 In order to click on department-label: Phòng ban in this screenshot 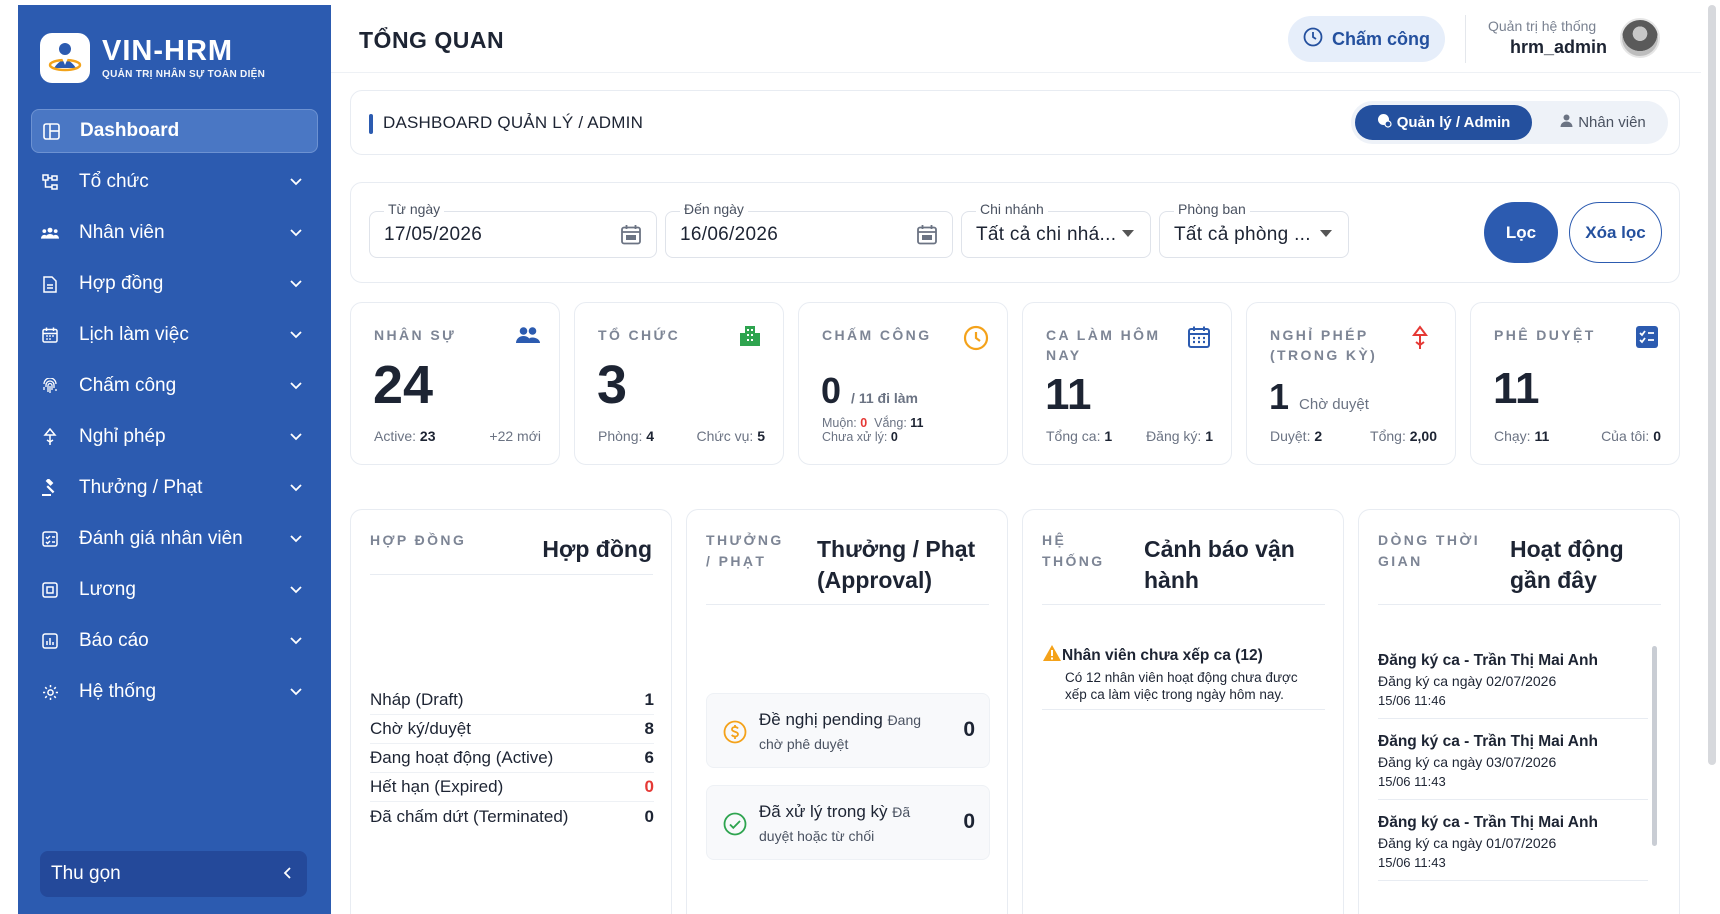, I will do `click(1212, 209)`.